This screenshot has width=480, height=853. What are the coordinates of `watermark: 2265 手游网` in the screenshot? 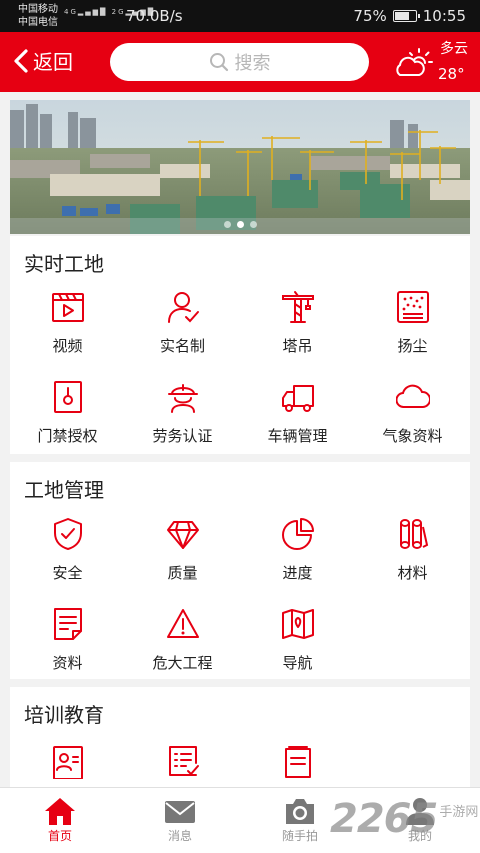 It's located at (404, 817).